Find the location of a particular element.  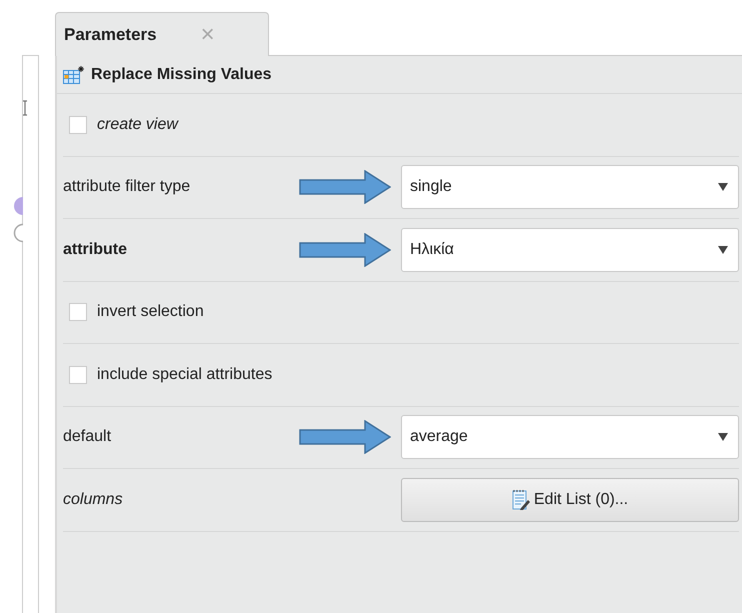

parameter-label: attribute is located at coordinates (95, 249).